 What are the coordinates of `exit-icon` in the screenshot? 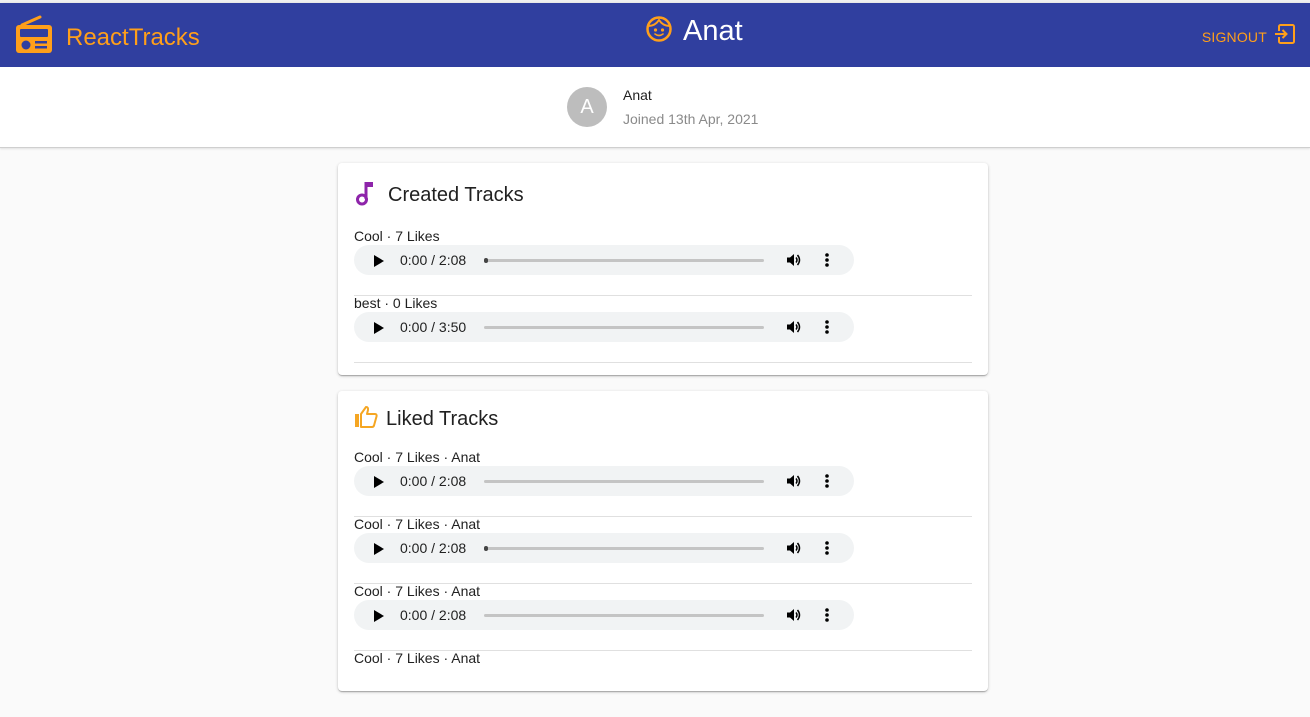 It's located at (1285, 36).